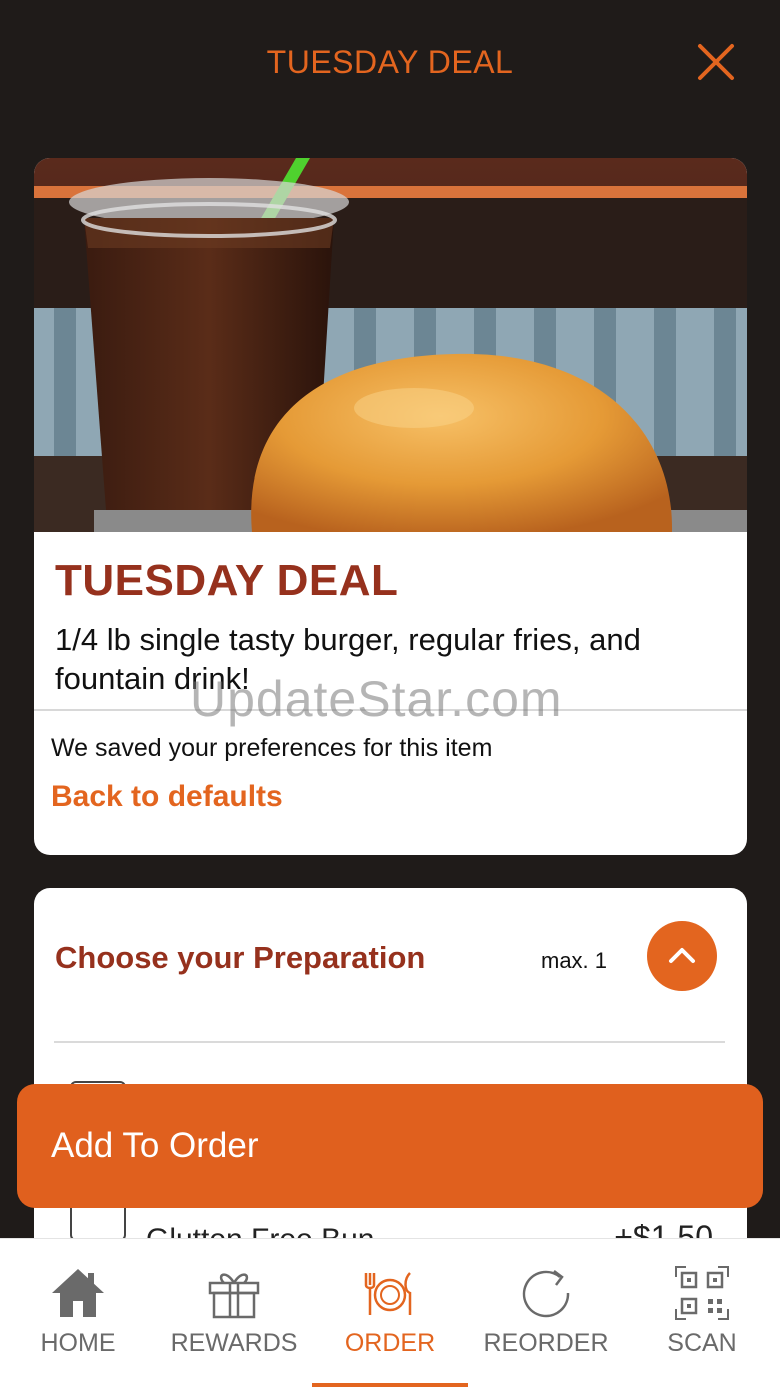 Image resolution: width=780 pixels, height=1387 pixels. I want to click on plate-utensils-icon, so click(388, 1293).